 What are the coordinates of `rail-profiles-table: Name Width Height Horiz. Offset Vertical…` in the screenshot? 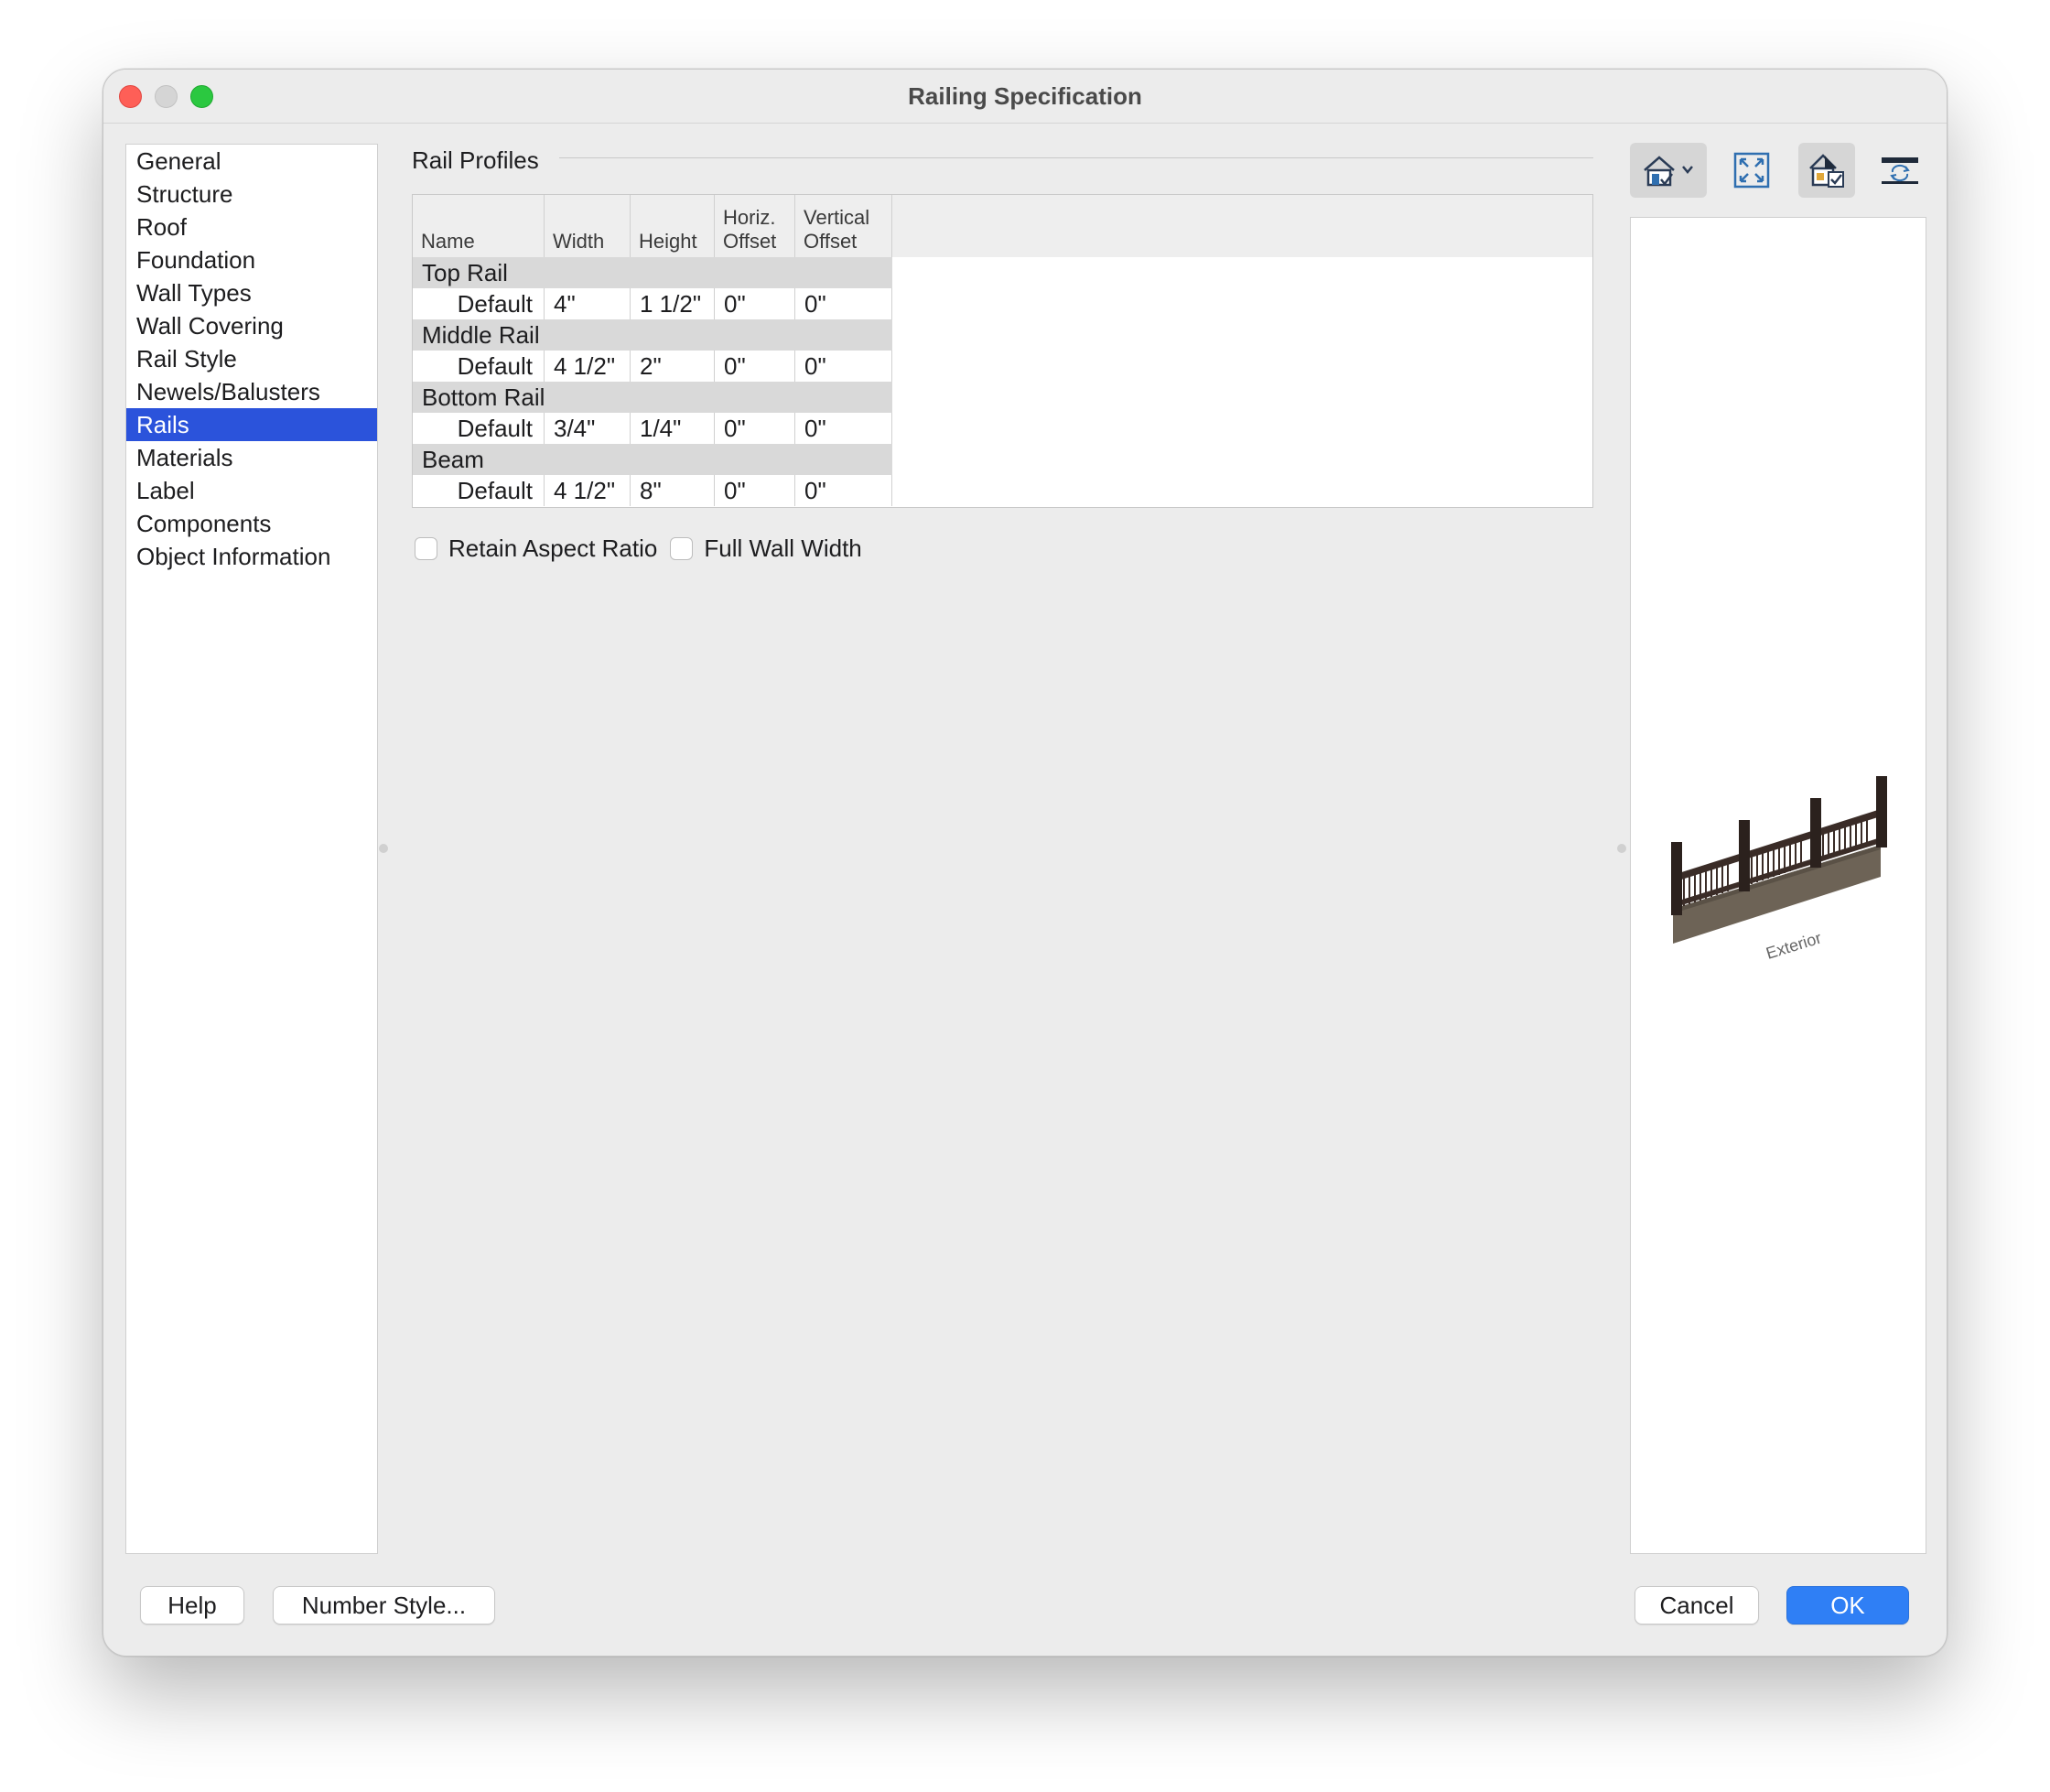 It's located at (1002, 351).